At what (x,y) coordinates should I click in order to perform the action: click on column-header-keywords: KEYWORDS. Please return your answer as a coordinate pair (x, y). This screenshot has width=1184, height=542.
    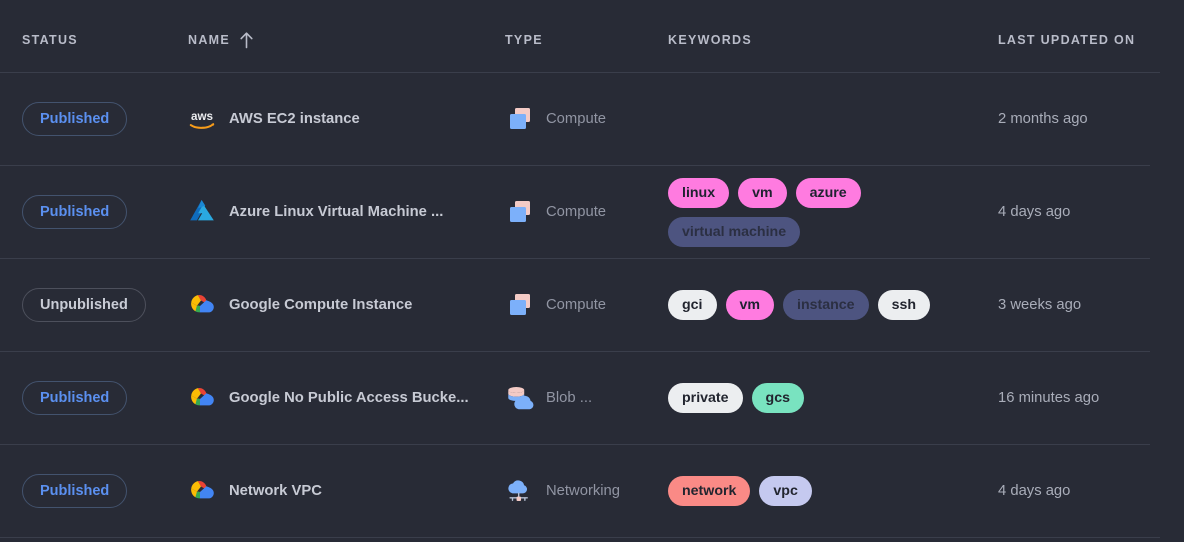
    Looking at the image, I should click on (833, 40).